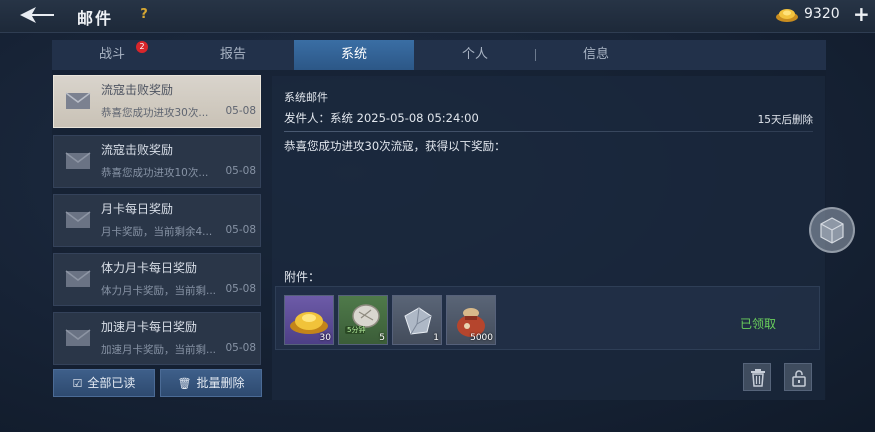 The image size is (875, 432). Describe the element at coordinates (325, 338) in the screenshot. I see `item-quantity: 30` at that location.